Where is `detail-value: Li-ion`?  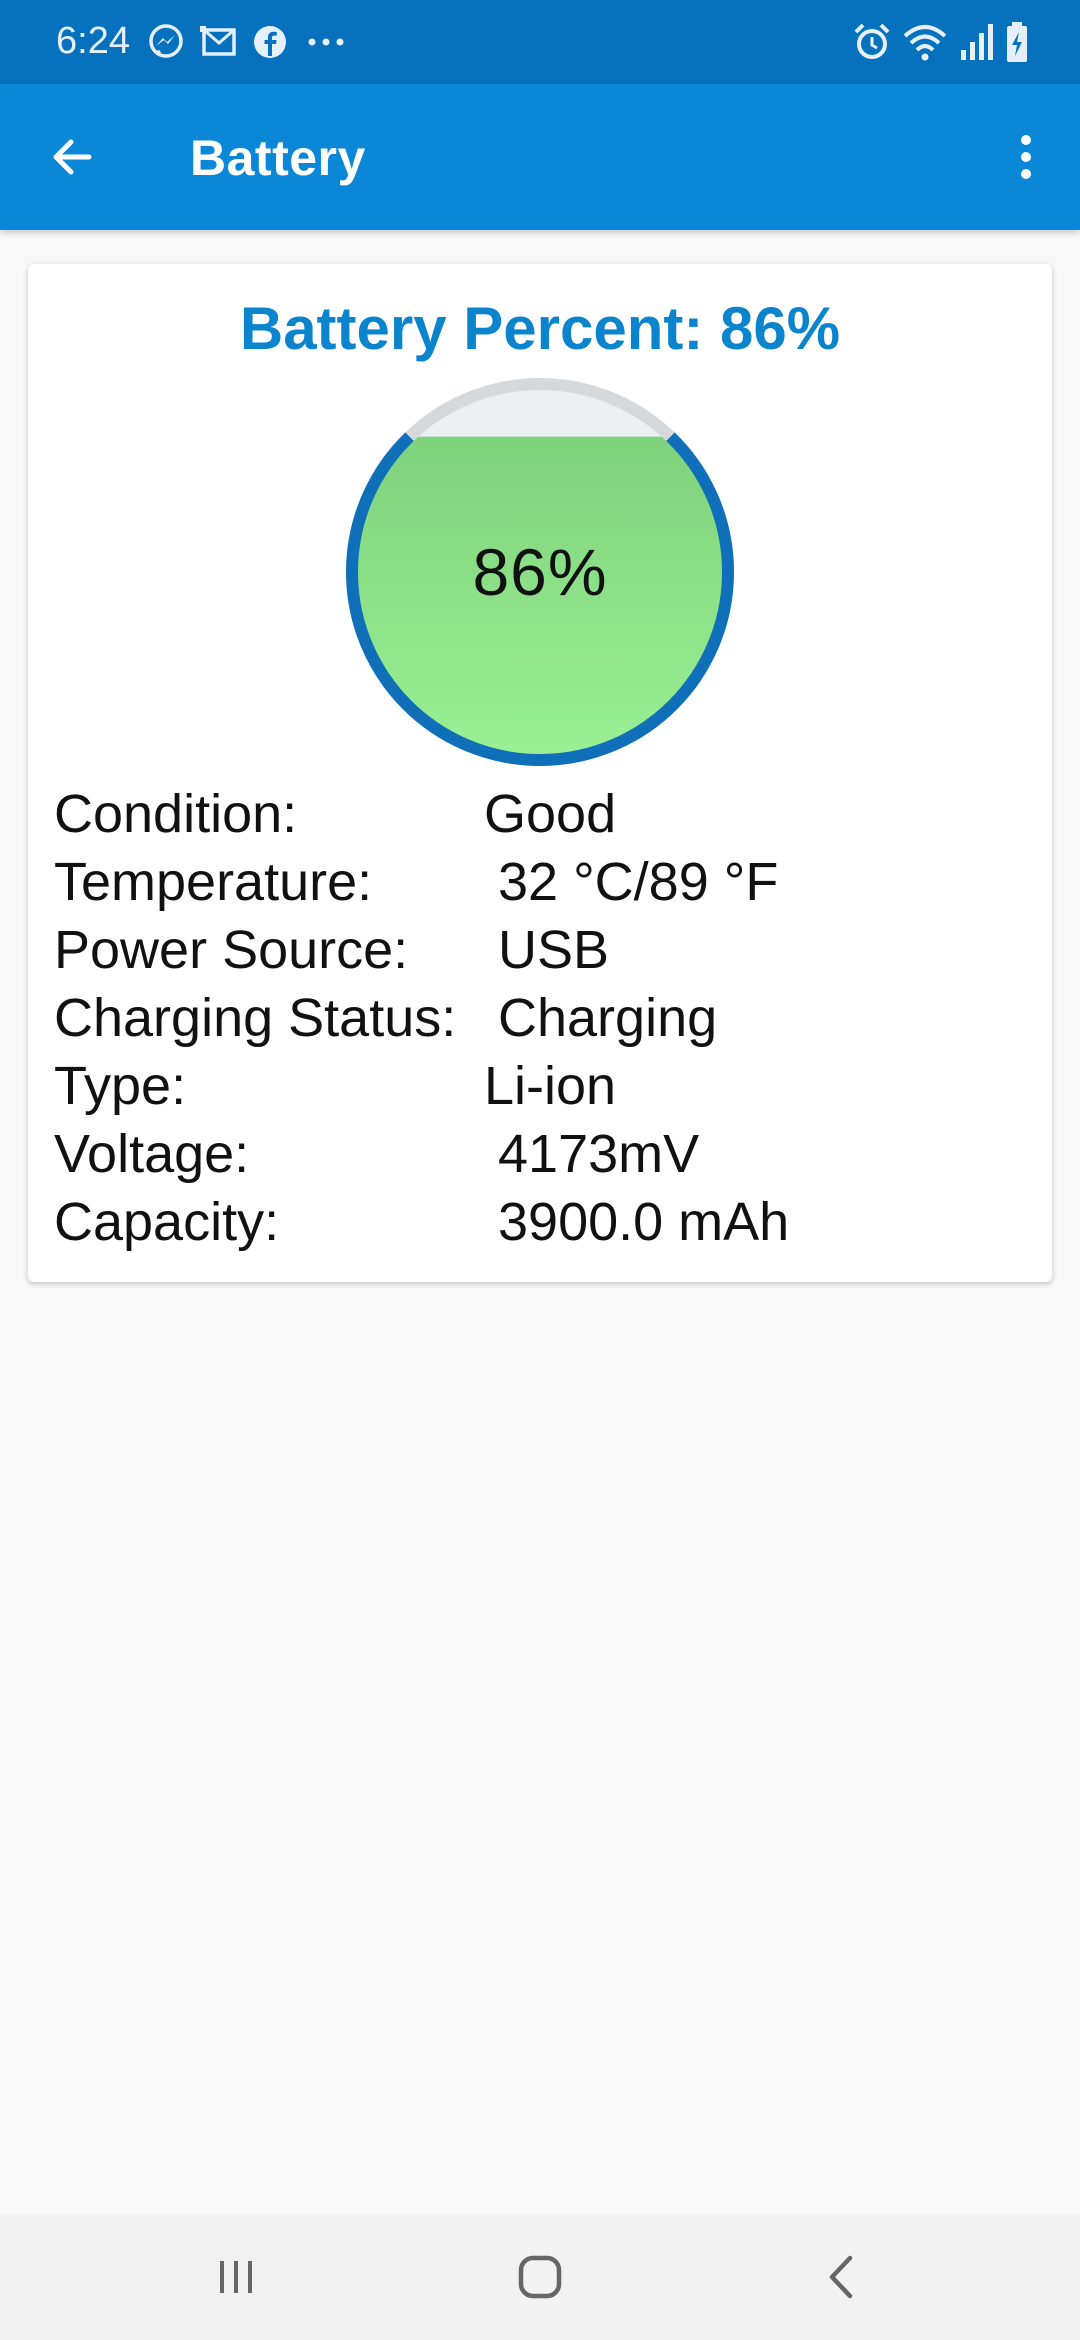
detail-value: Li-ion is located at coordinates (550, 1086).